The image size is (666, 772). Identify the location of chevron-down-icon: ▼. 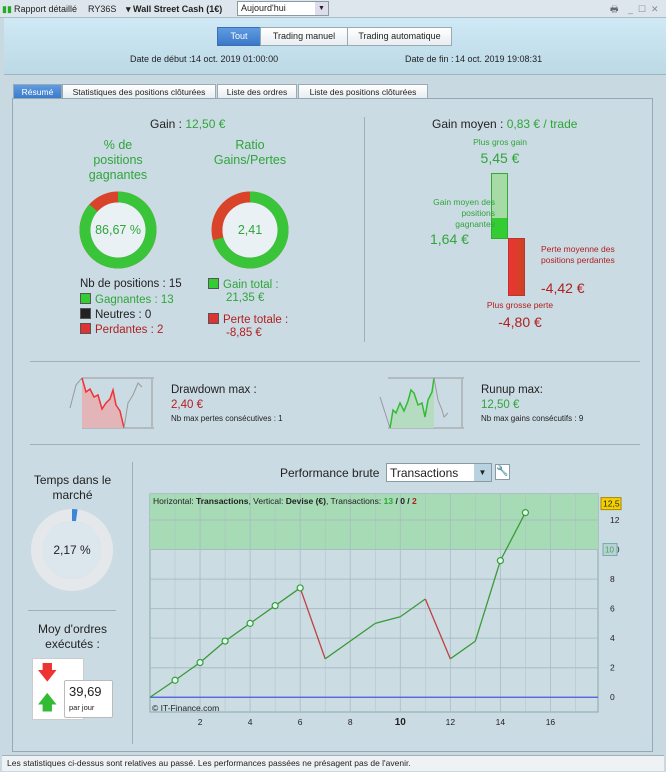
(482, 472).